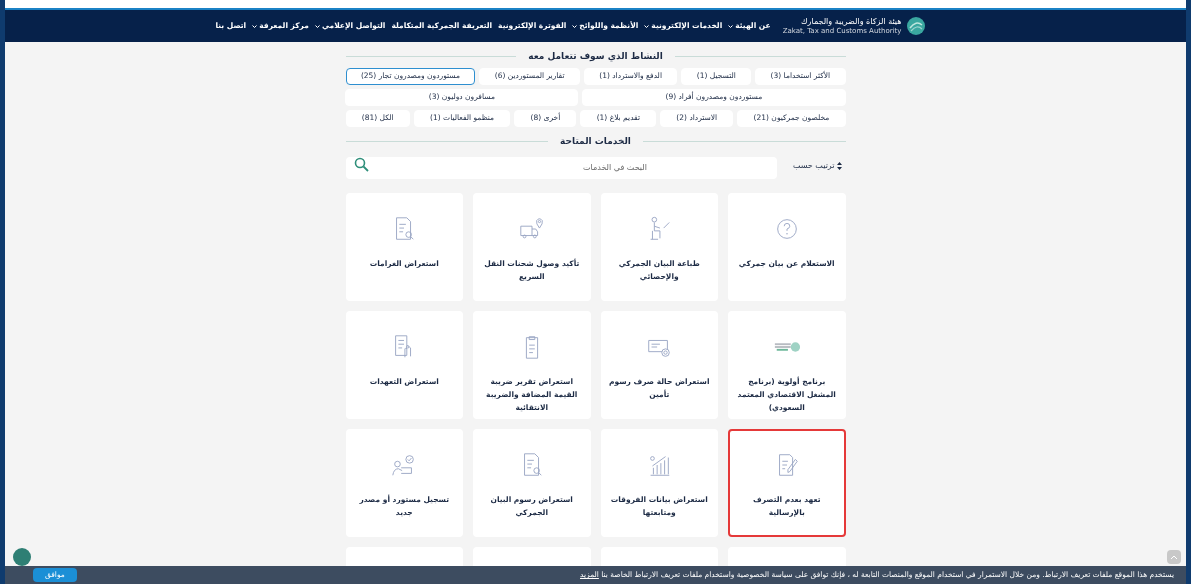  What do you see at coordinates (595, 141) in the screenshot?
I see `section-title: الخدمات المتاحة` at bounding box center [595, 141].